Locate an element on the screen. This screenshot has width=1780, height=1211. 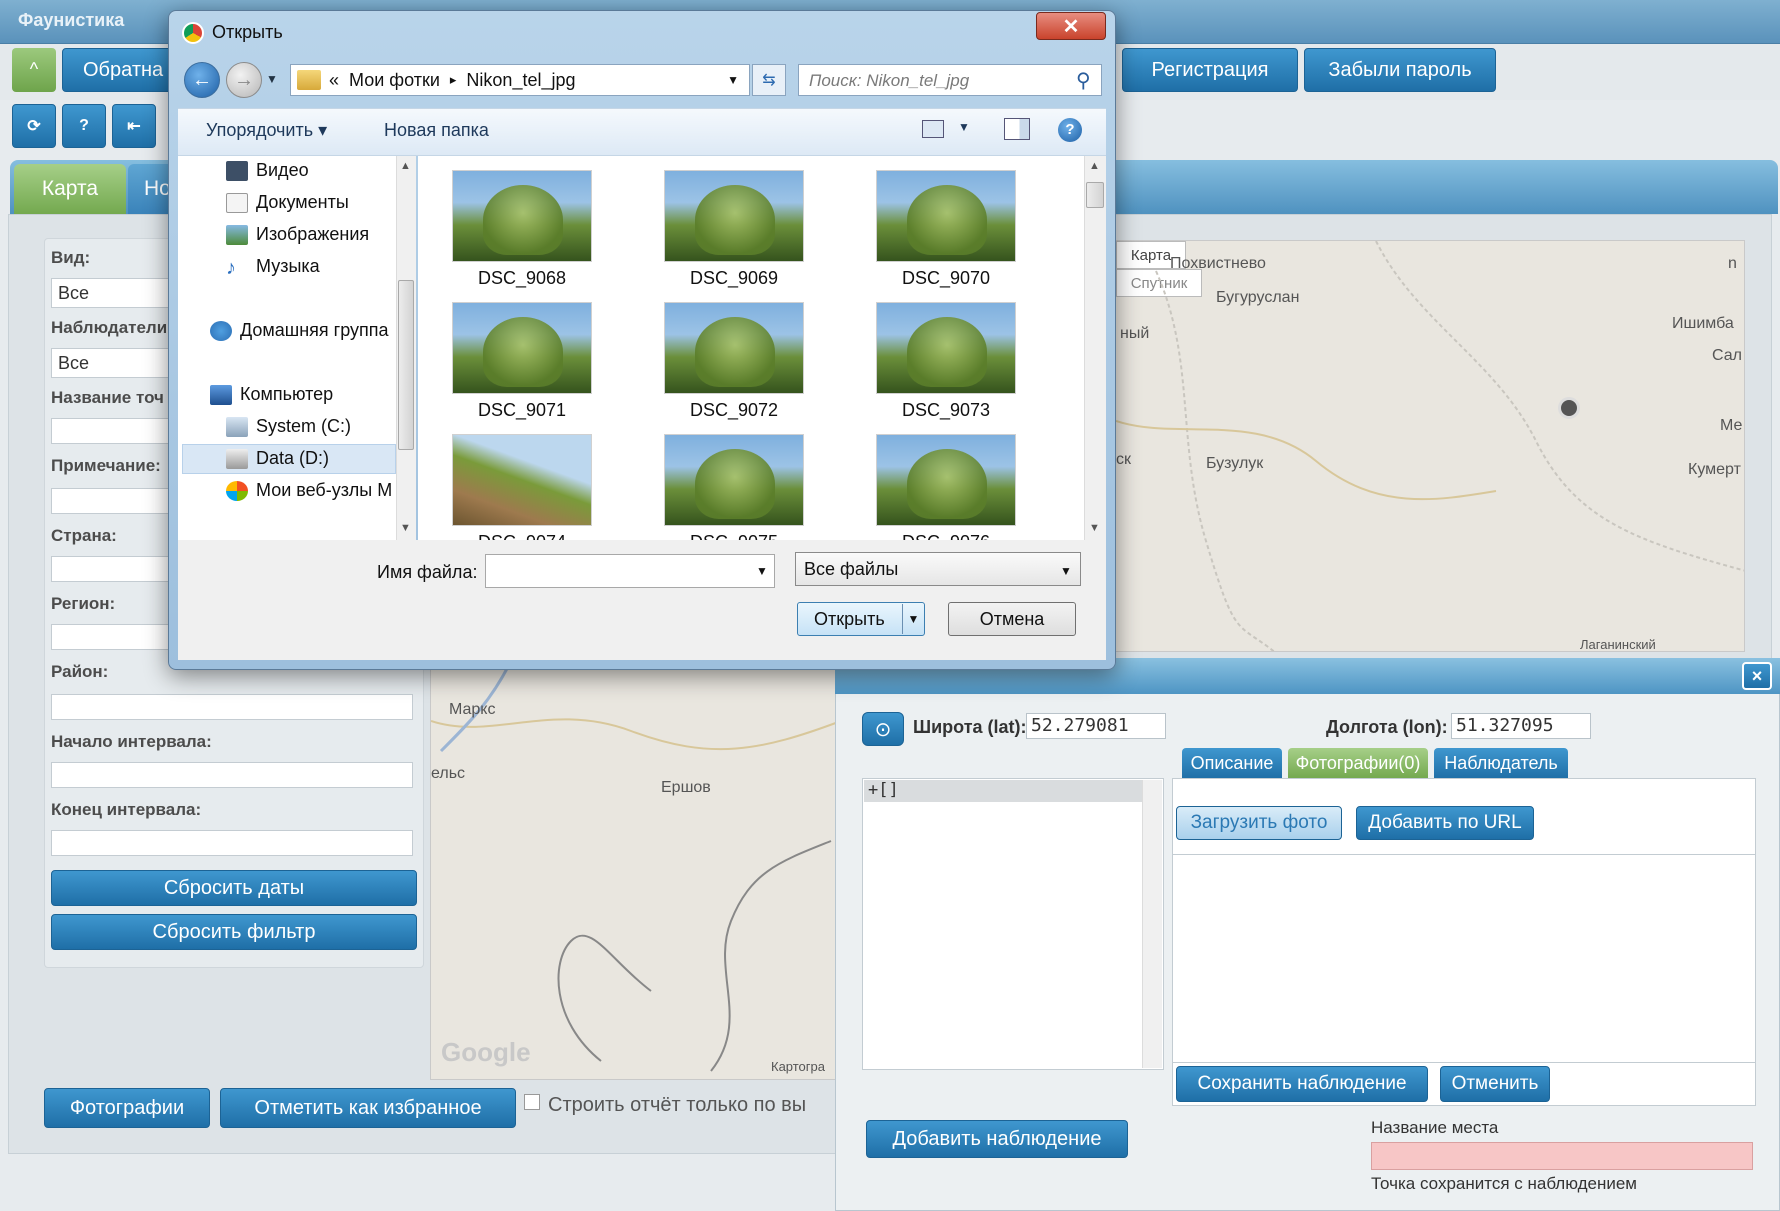
address-dropdown-icon: ▼ is located at coordinates (733, 80).